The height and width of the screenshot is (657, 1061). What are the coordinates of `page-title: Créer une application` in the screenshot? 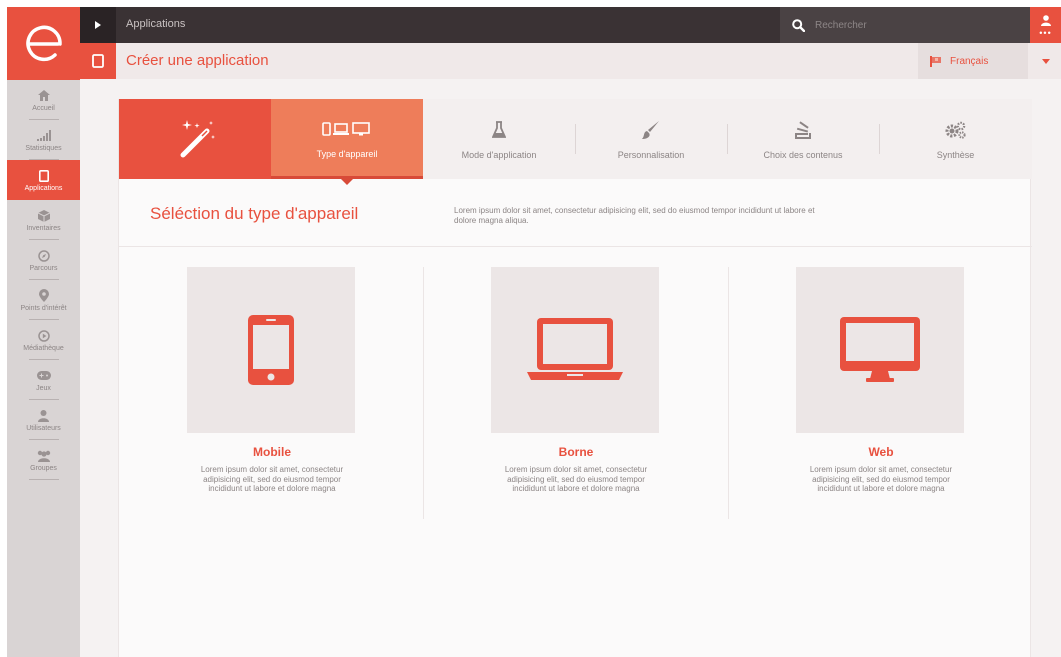 It's located at (197, 60).